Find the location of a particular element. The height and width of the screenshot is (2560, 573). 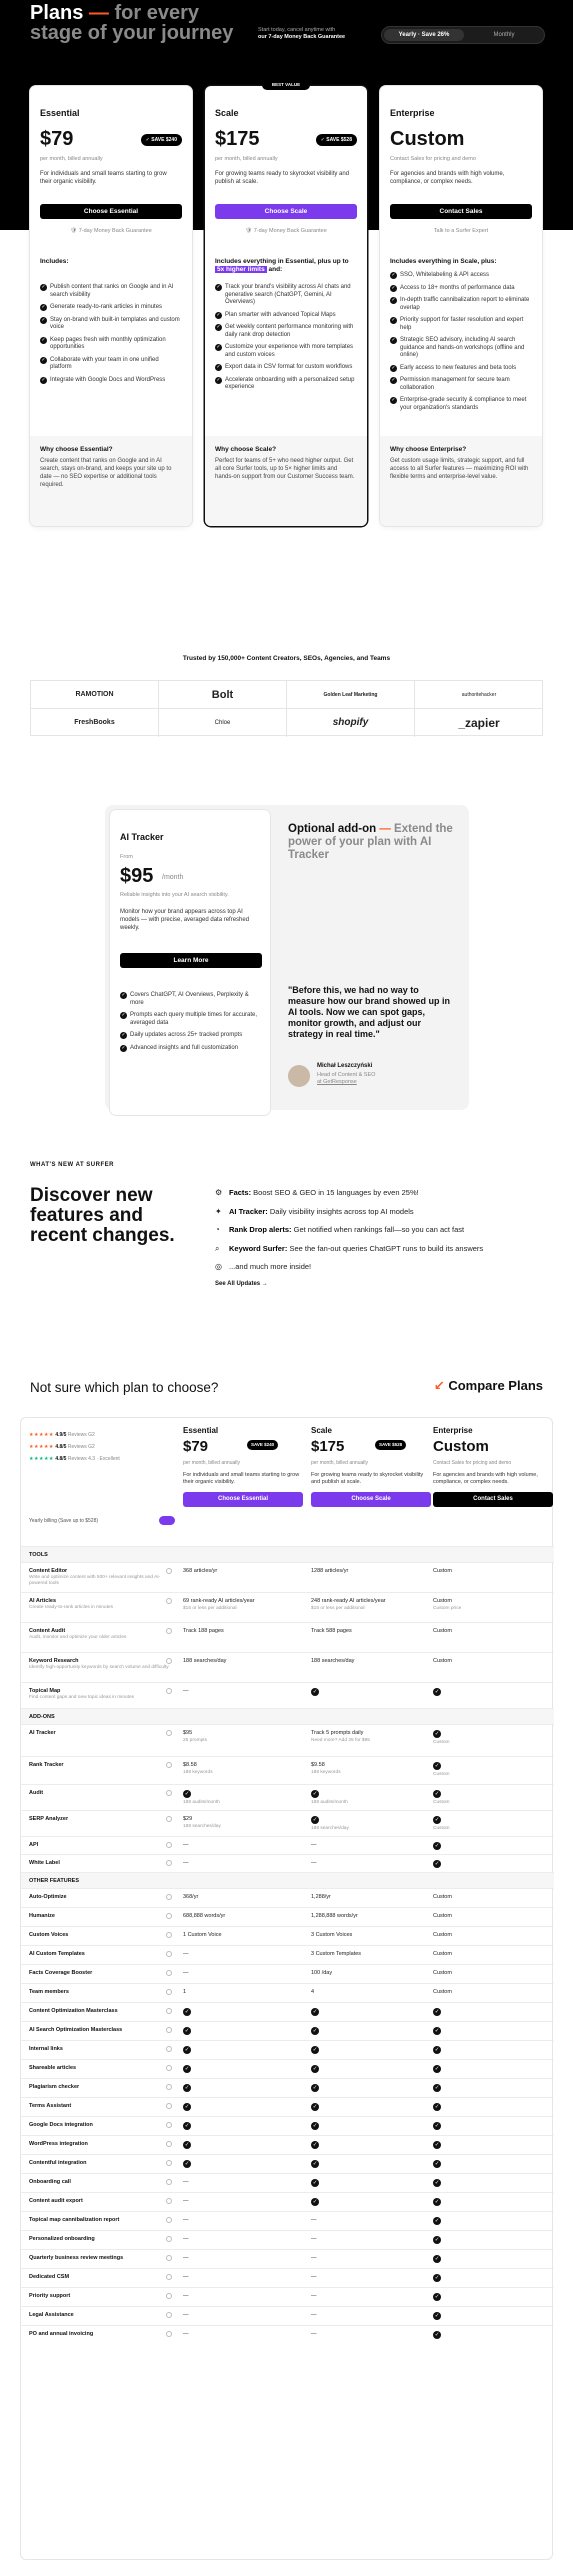

plan-name: Enterprise is located at coordinates (412, 113).